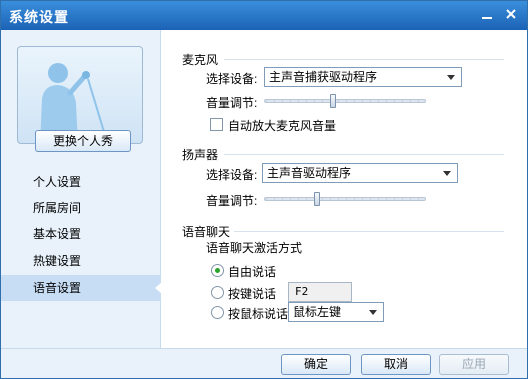  I want to click on close-icon, so click(511, 14).